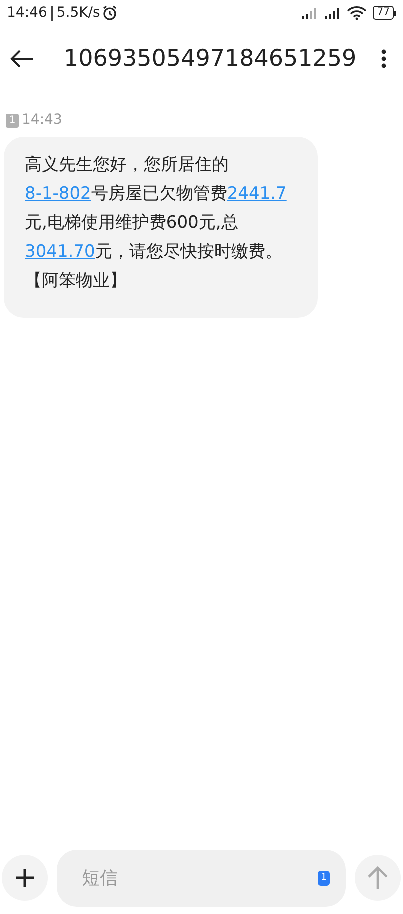  What do you see at coordinates (378, 878) in the screenshot?
I see `up-arrow-icon` at bounding box center [378, 878].